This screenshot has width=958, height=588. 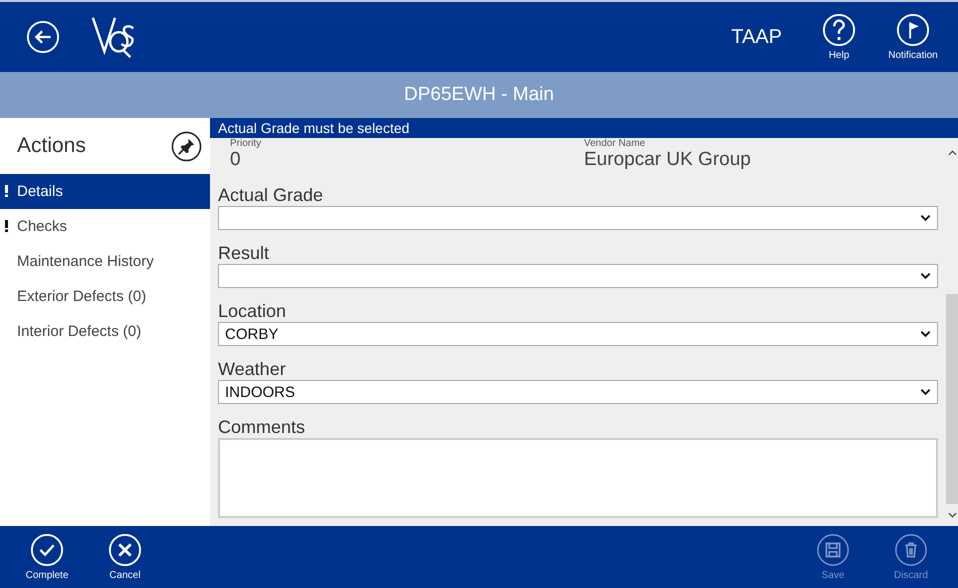 I want to click on field-label: Actual Grade, so click(x=271, y=195).